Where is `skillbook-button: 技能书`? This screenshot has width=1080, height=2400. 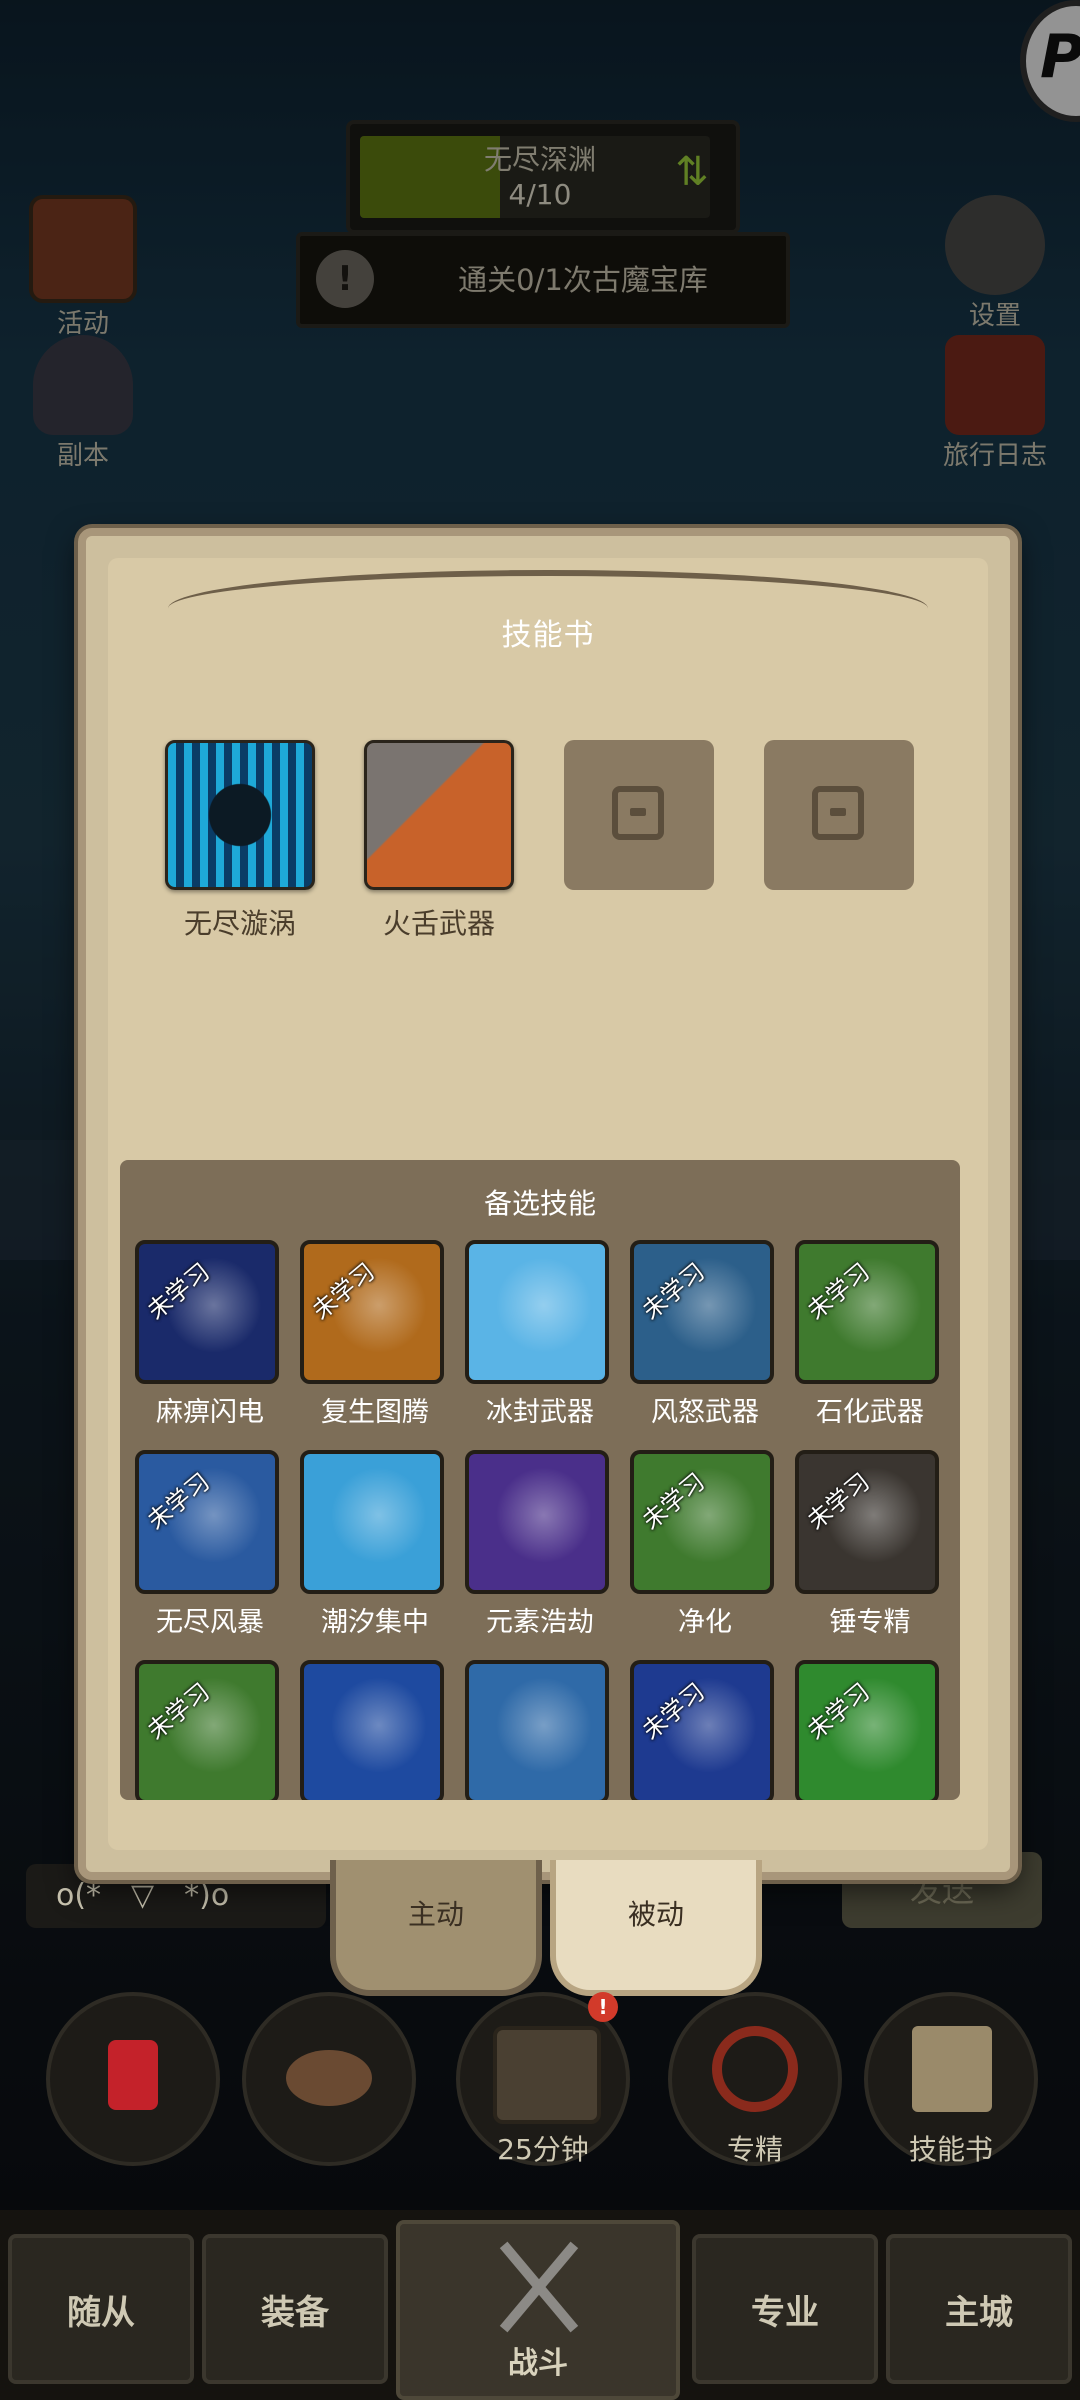 skillbook-button: 技能书 is located at coordinates (951, 2079).